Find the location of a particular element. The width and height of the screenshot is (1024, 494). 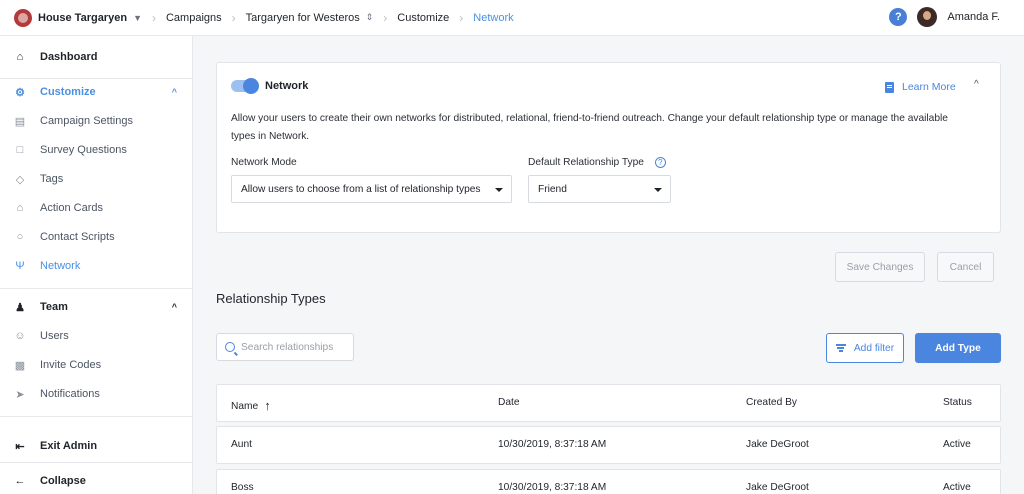

campaign-switcher: Targaryen for Westeros ⇕ is located at coordinates (310, 18).